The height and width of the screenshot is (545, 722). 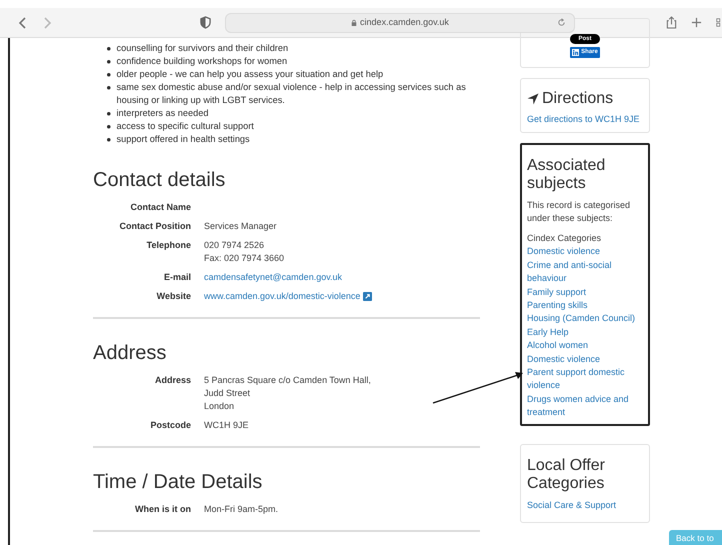 What do you see at coordinates (159, 180) in the screenshot?
I see `section-heading: Contact details` at bounding box center [159, 180].